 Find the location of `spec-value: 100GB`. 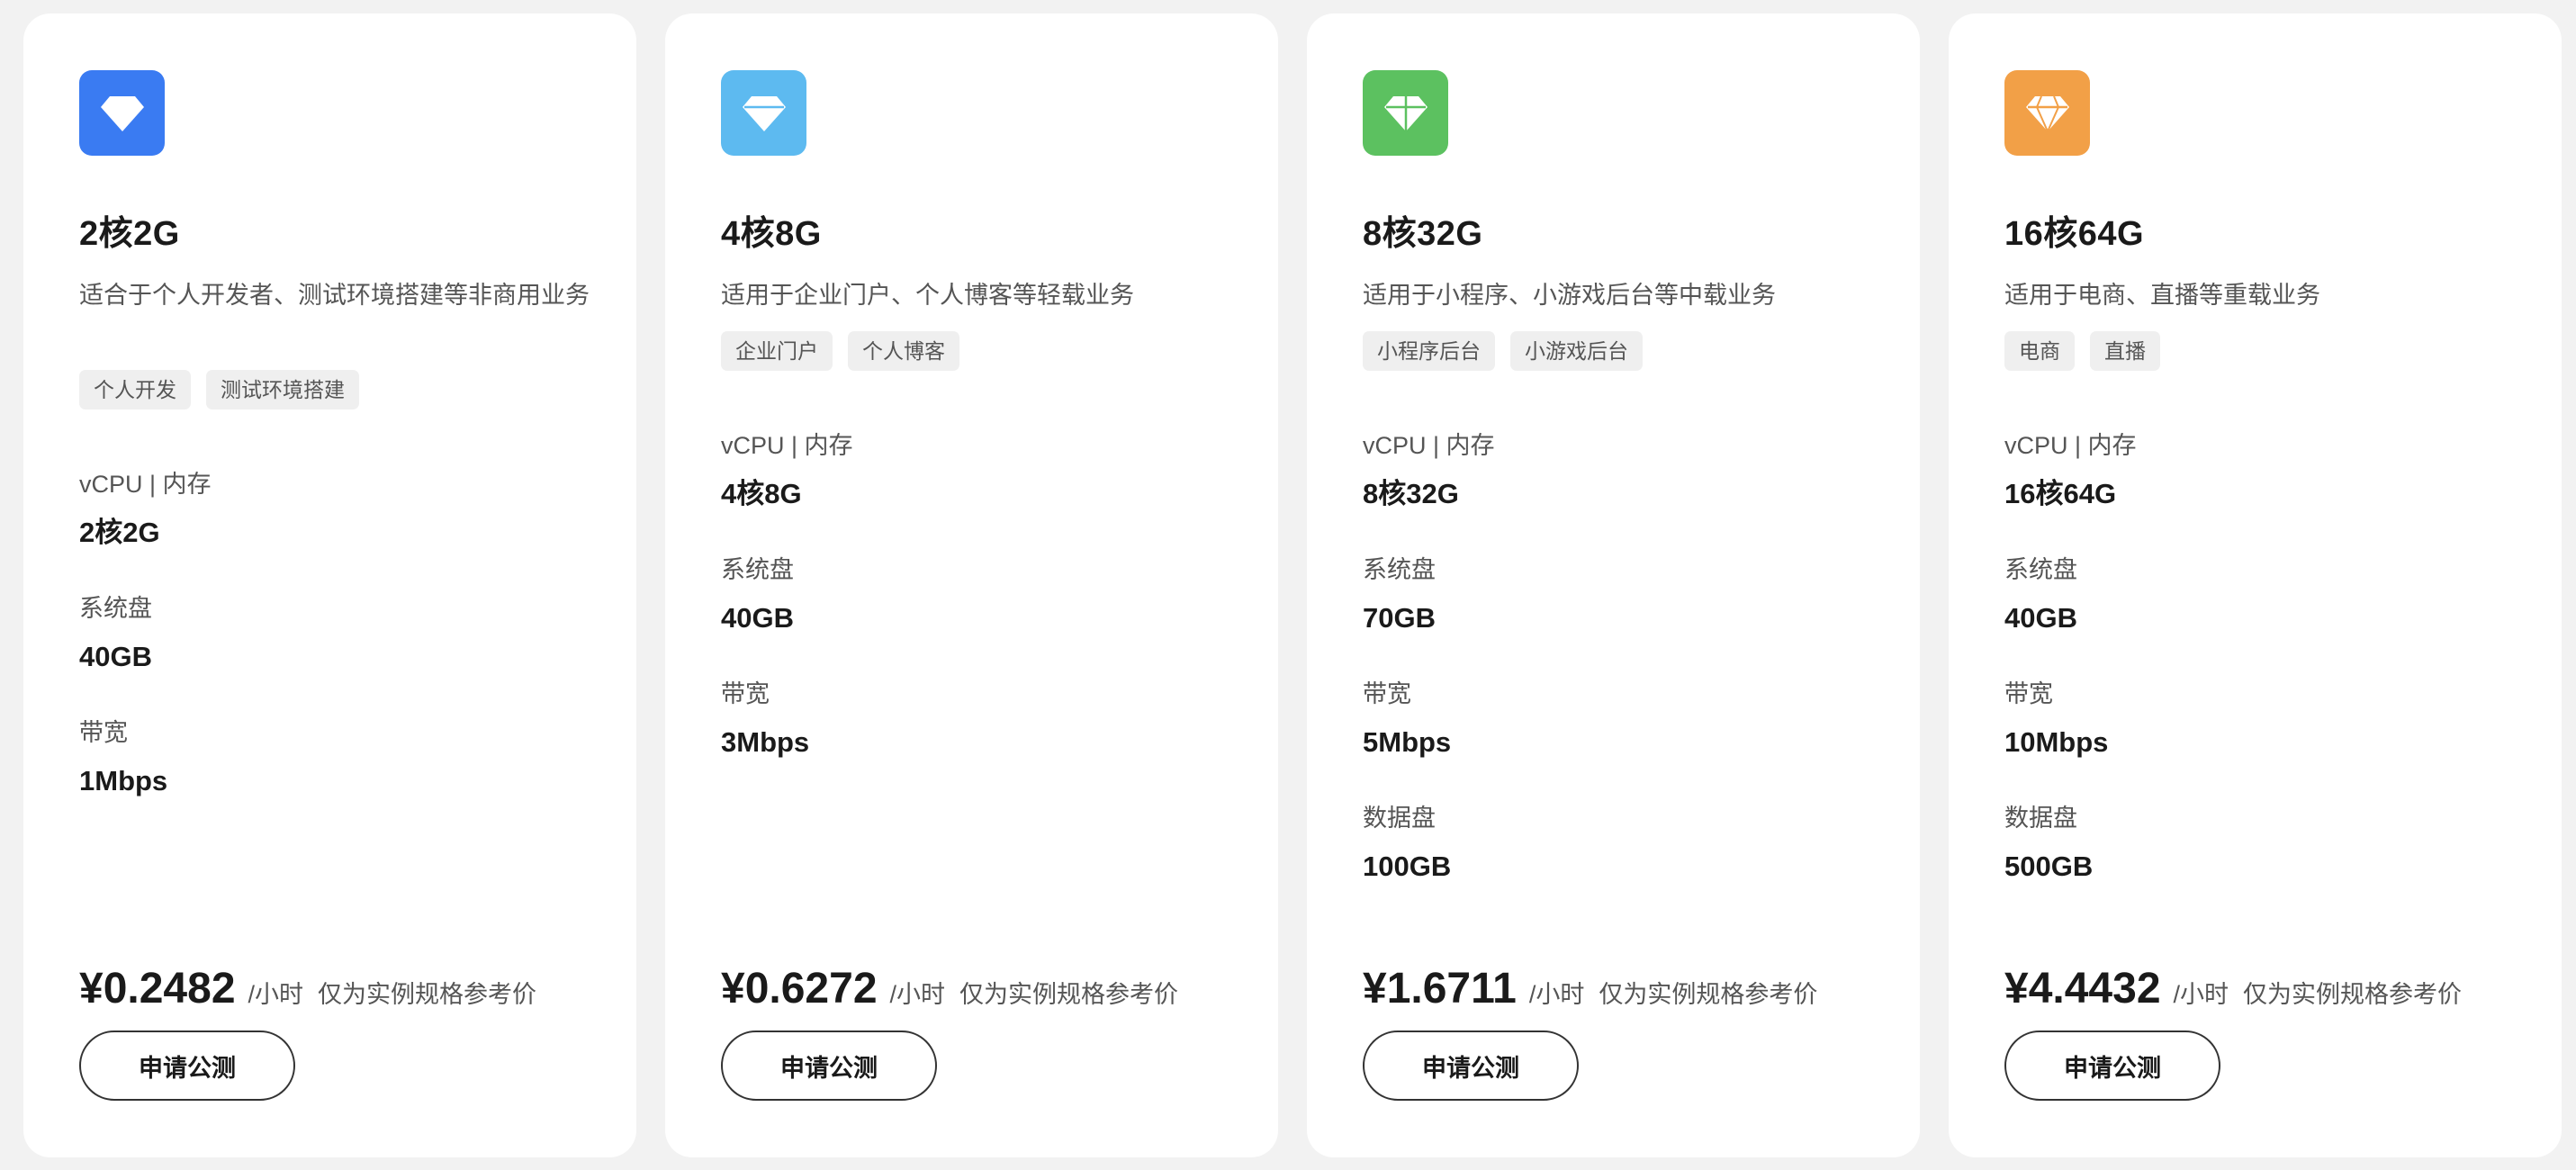

spec-value: 100GB is located at coordinates (1407, 866).